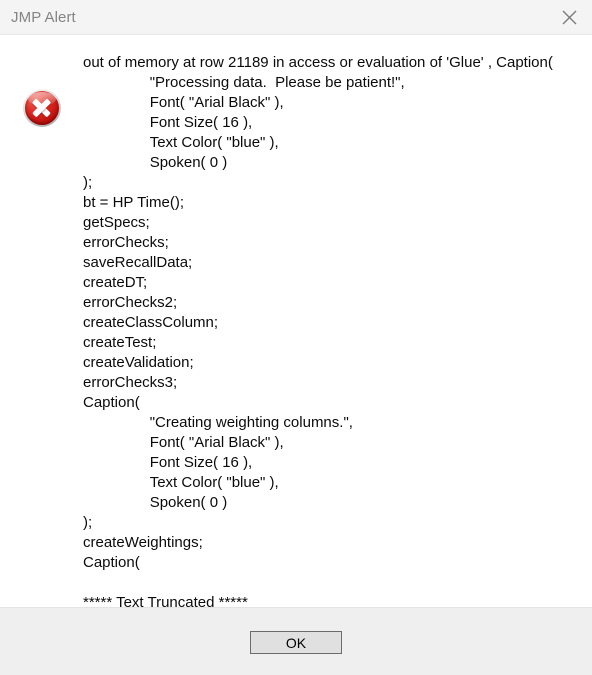 The width and height of the screenshot is (592, 675). I want to click on ok-button: OK, so click(296, 642).